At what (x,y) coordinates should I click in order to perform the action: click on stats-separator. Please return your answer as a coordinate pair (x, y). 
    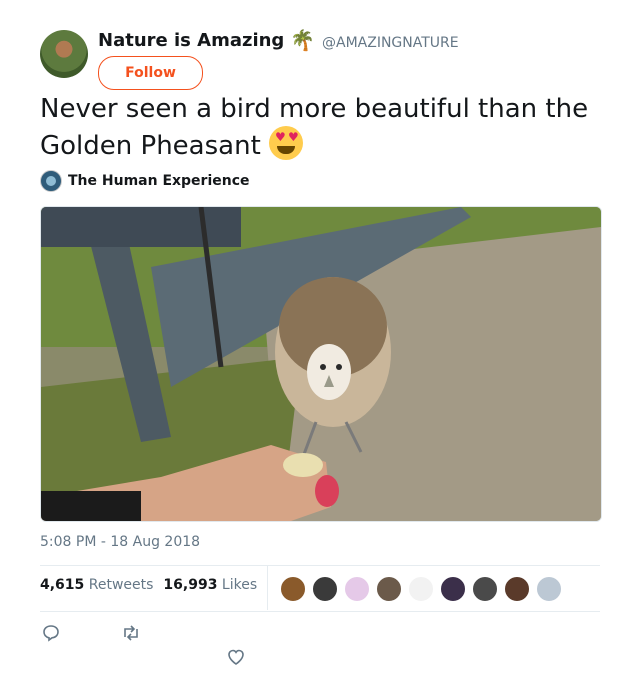
    Looking at the image, I should click on (267, 588).